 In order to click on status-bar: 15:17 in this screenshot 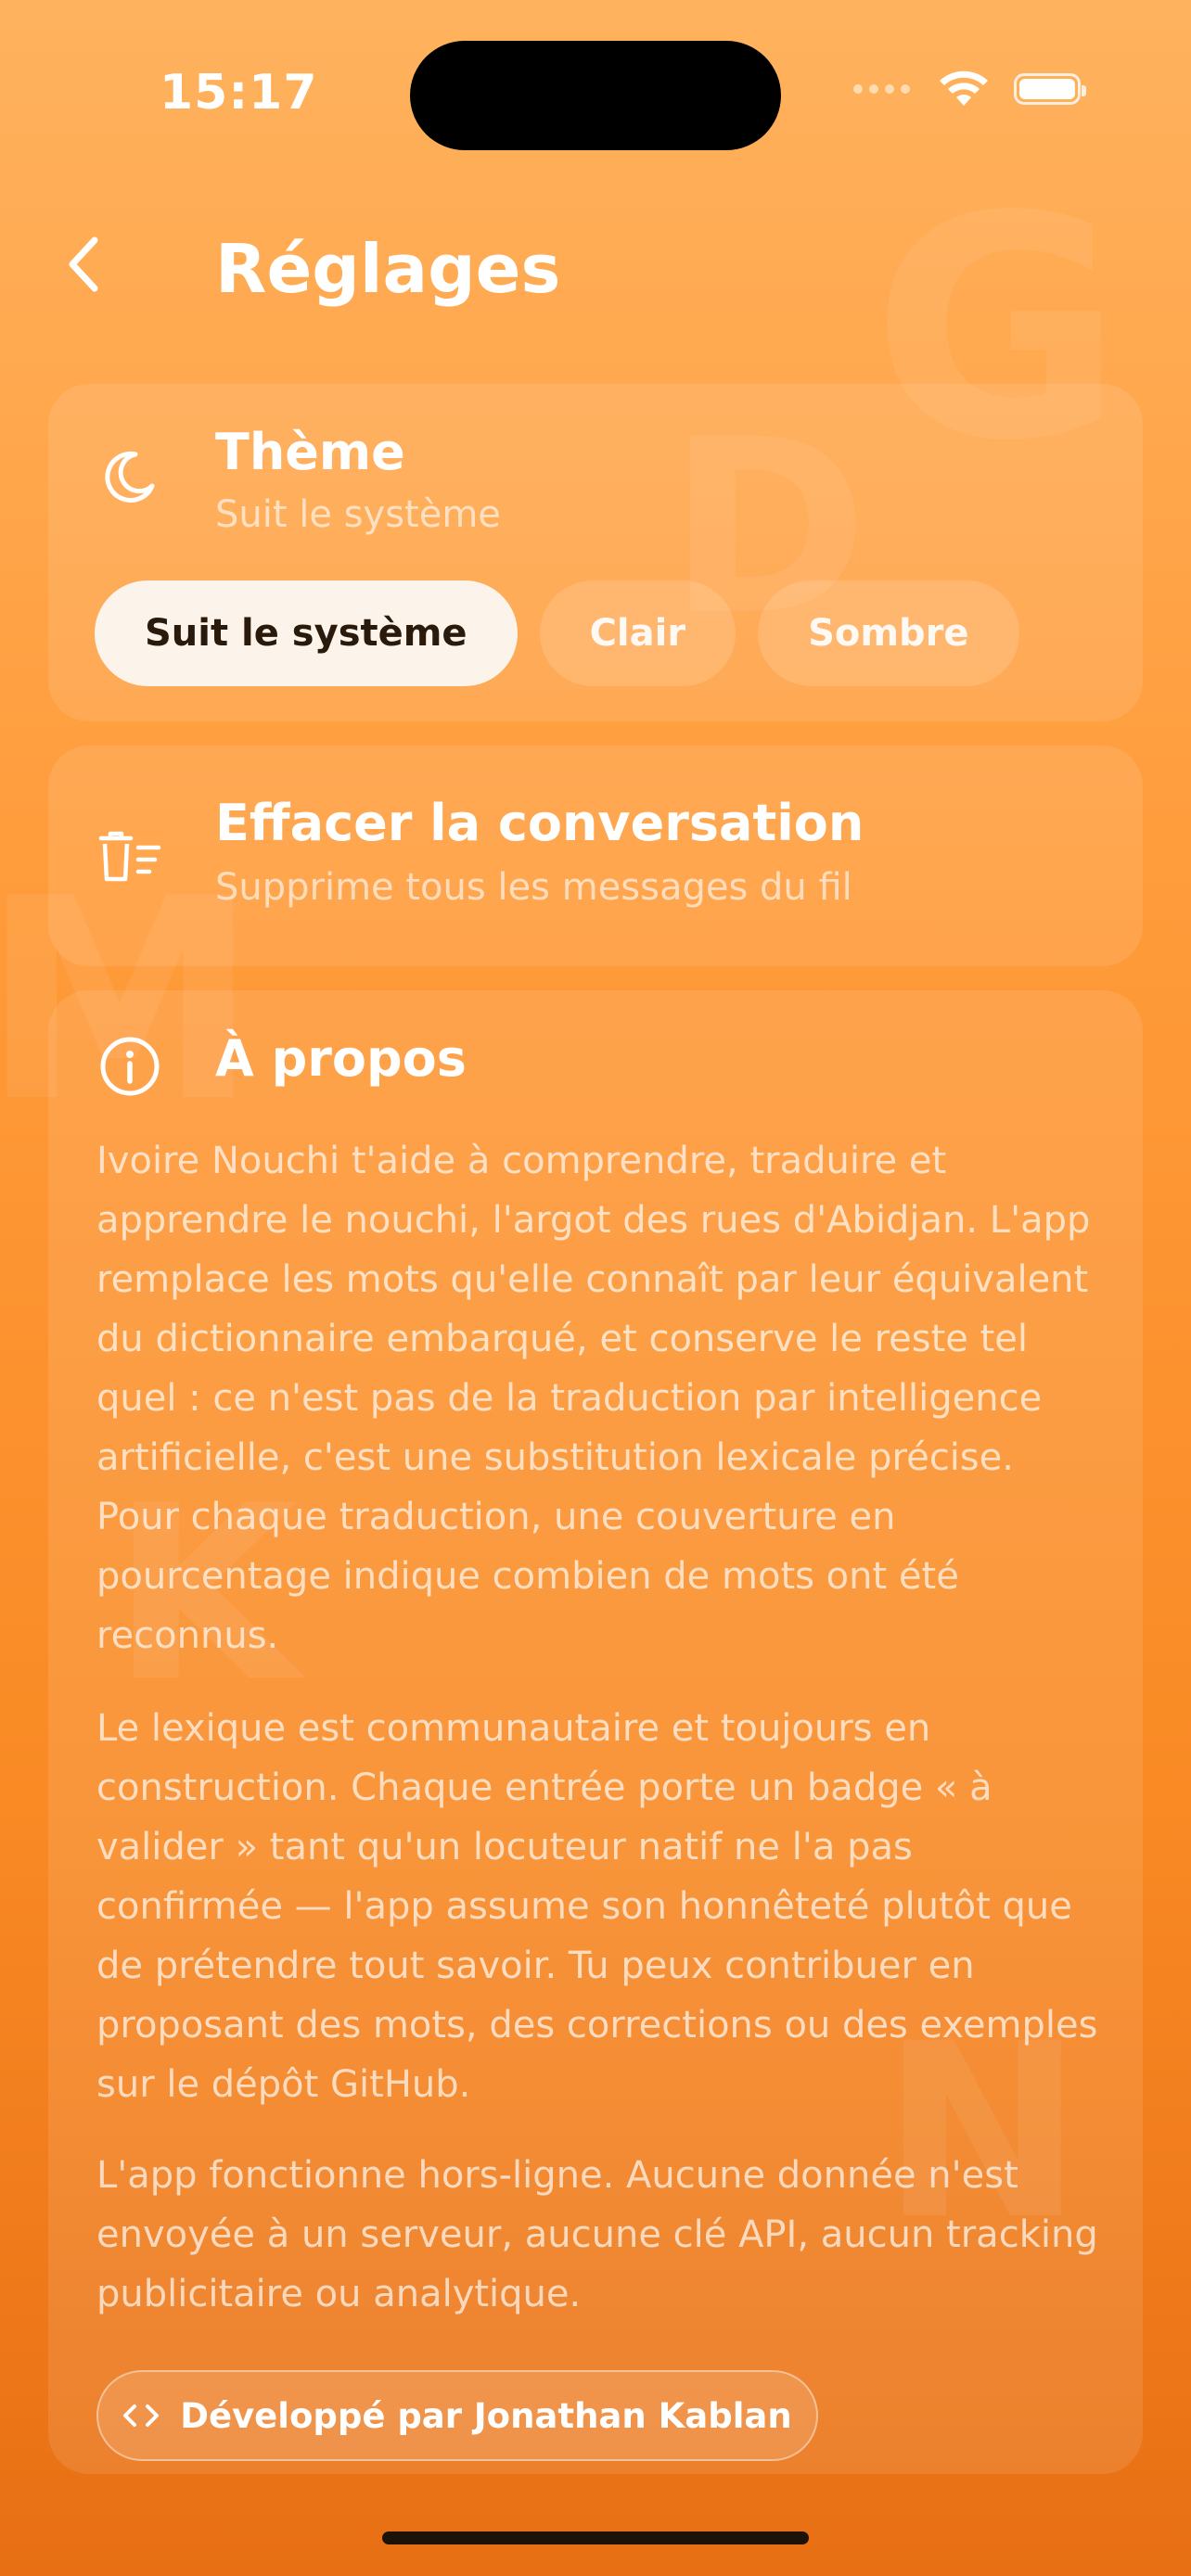, I will do `click(595, 92)`.